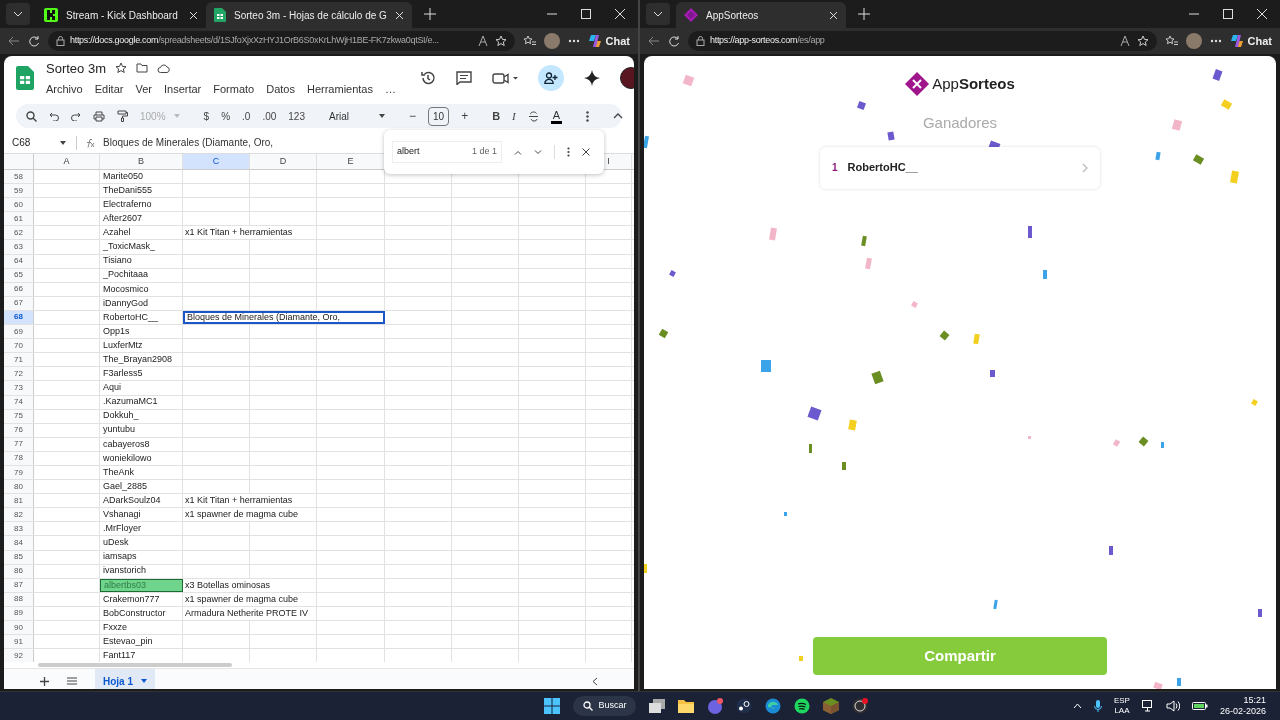  What do you see at coordinates (761, 15) in the screenshot?
I see `browser-tab: AppSorteos` at bounding box center [761, 15].